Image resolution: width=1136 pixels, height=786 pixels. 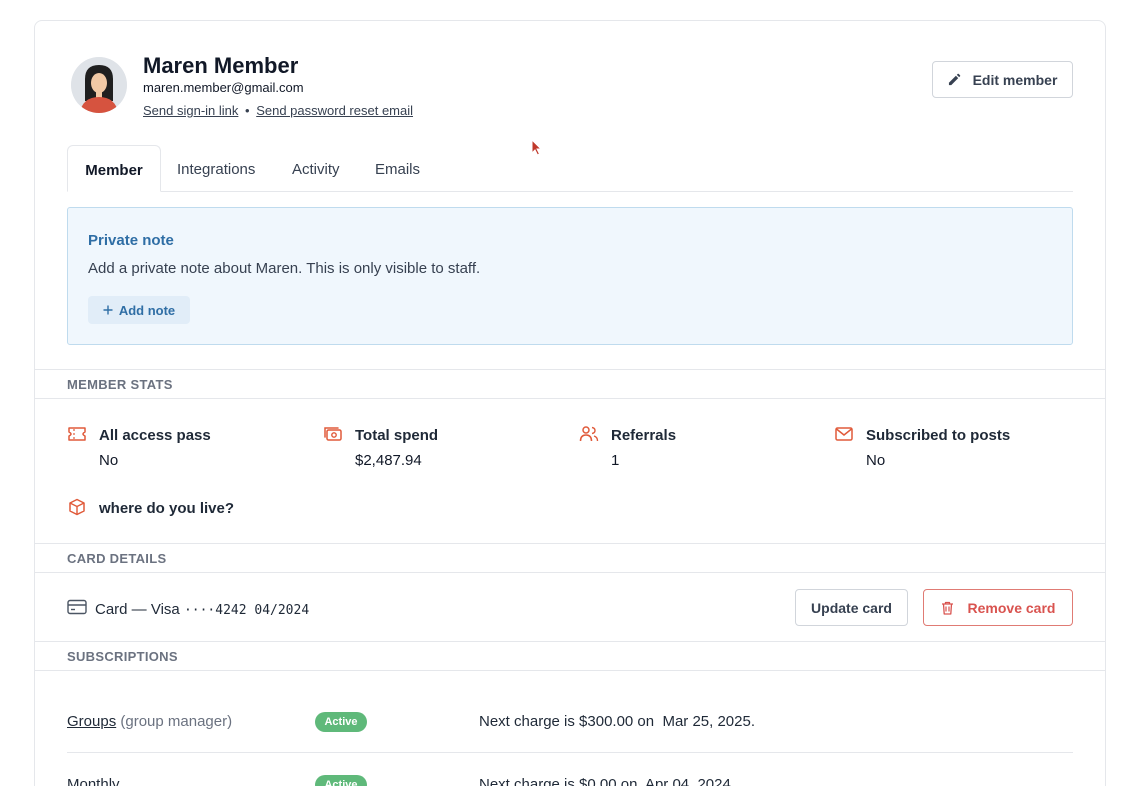 I want to click on update-card-button: Update card, so click(x=851, y=607).